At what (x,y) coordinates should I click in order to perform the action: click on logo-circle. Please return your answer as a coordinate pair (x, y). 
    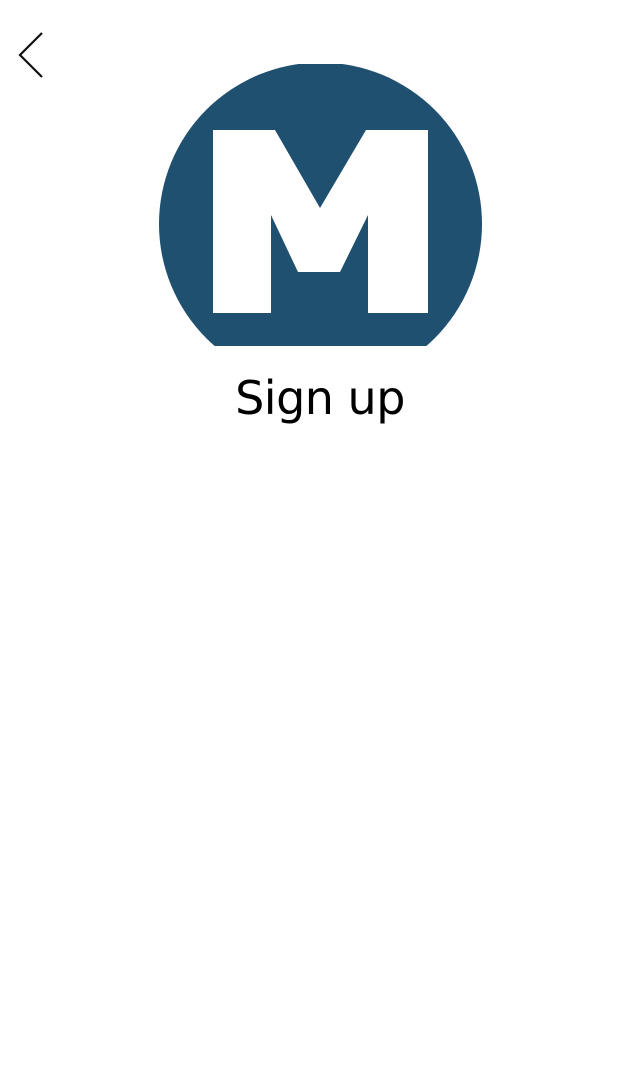
    Looking at the image, I should click on (320, 205).